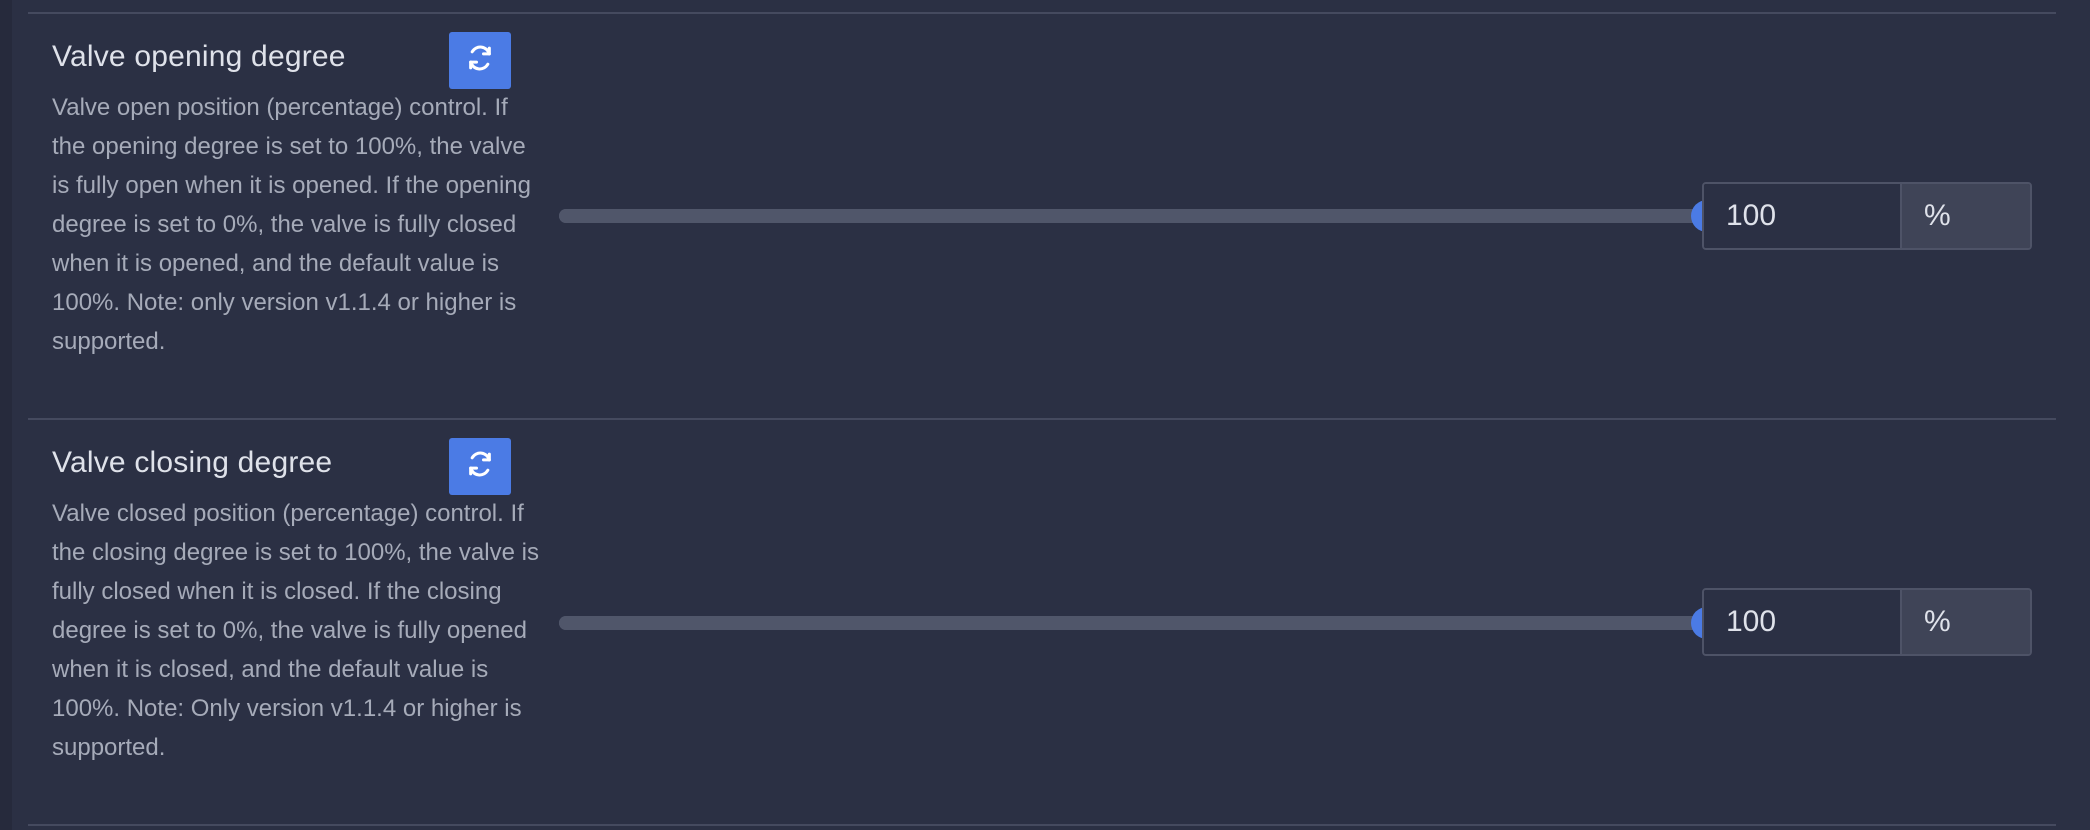 The width and height of the screenshot is (2090, 830). I want to click on divider-bottom, so click(1042, 825).